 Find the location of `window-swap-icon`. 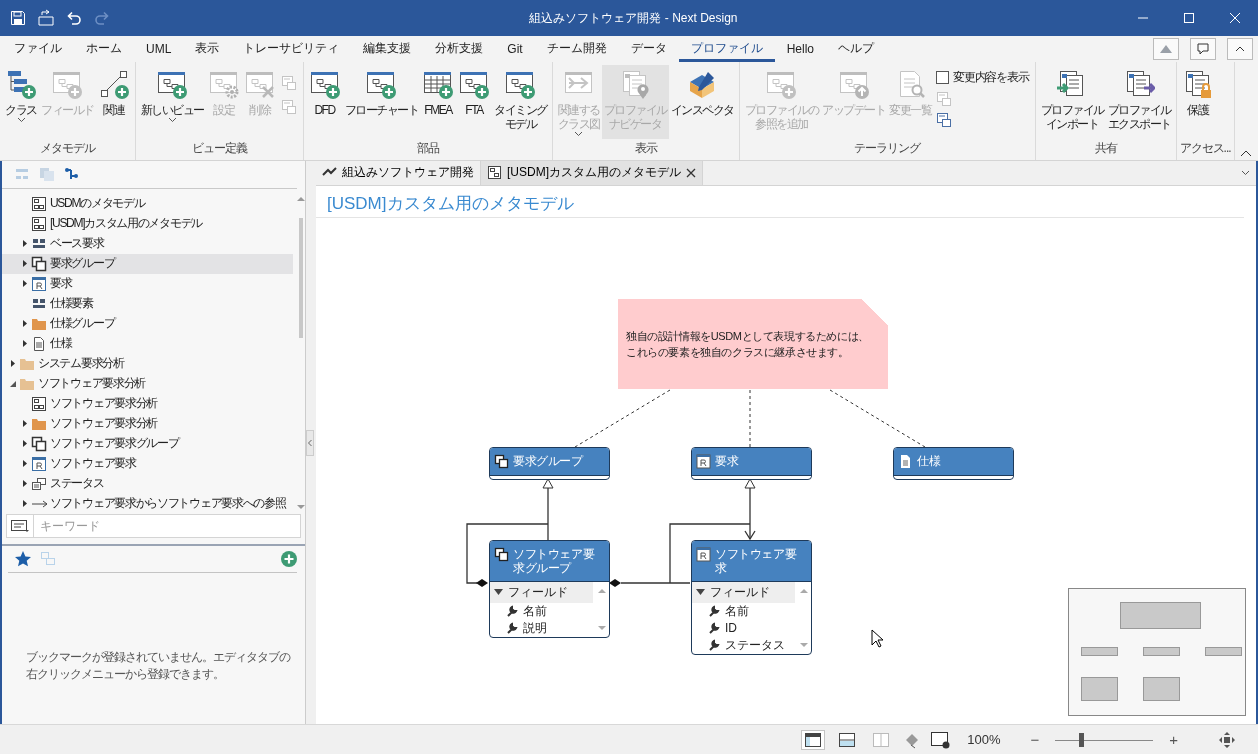

window-swap-icon is located at coordinates (944, 119).